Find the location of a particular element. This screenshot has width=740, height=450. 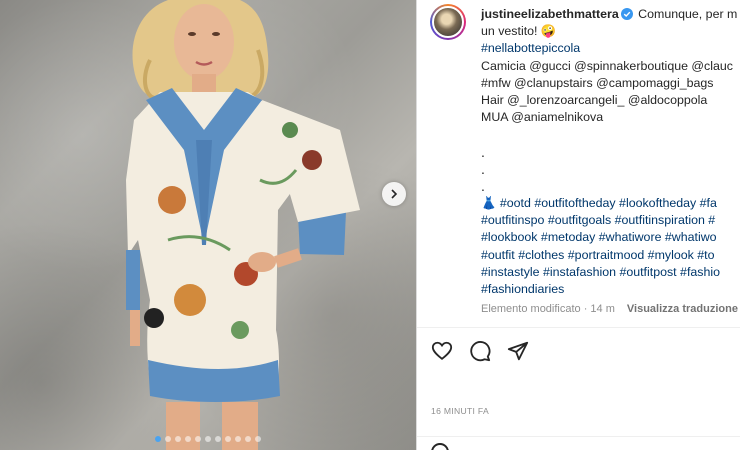

chevron-right-icon is located at coordinates (394, 194).